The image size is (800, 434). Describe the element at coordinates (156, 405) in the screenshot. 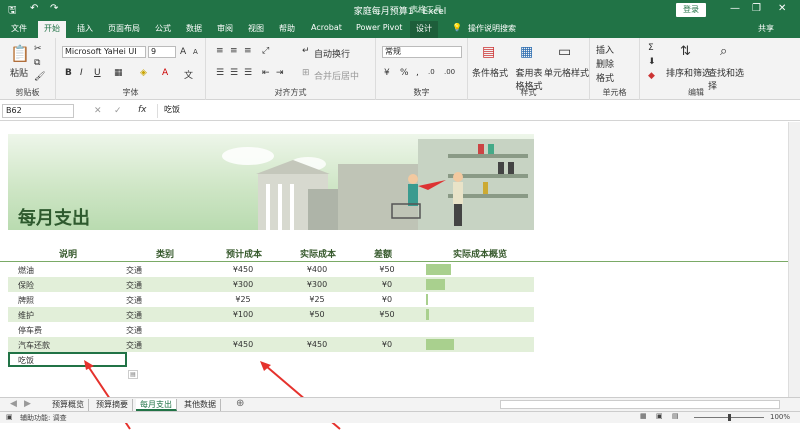

I see `sheet-tab-monthly-expenses: 每月支出` at that location.